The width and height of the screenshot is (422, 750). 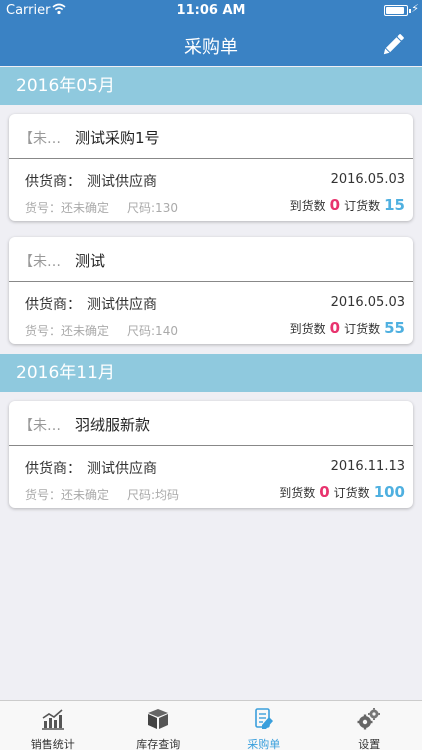 I want to click on ordered-count: 55, so click(x=394, y=328).